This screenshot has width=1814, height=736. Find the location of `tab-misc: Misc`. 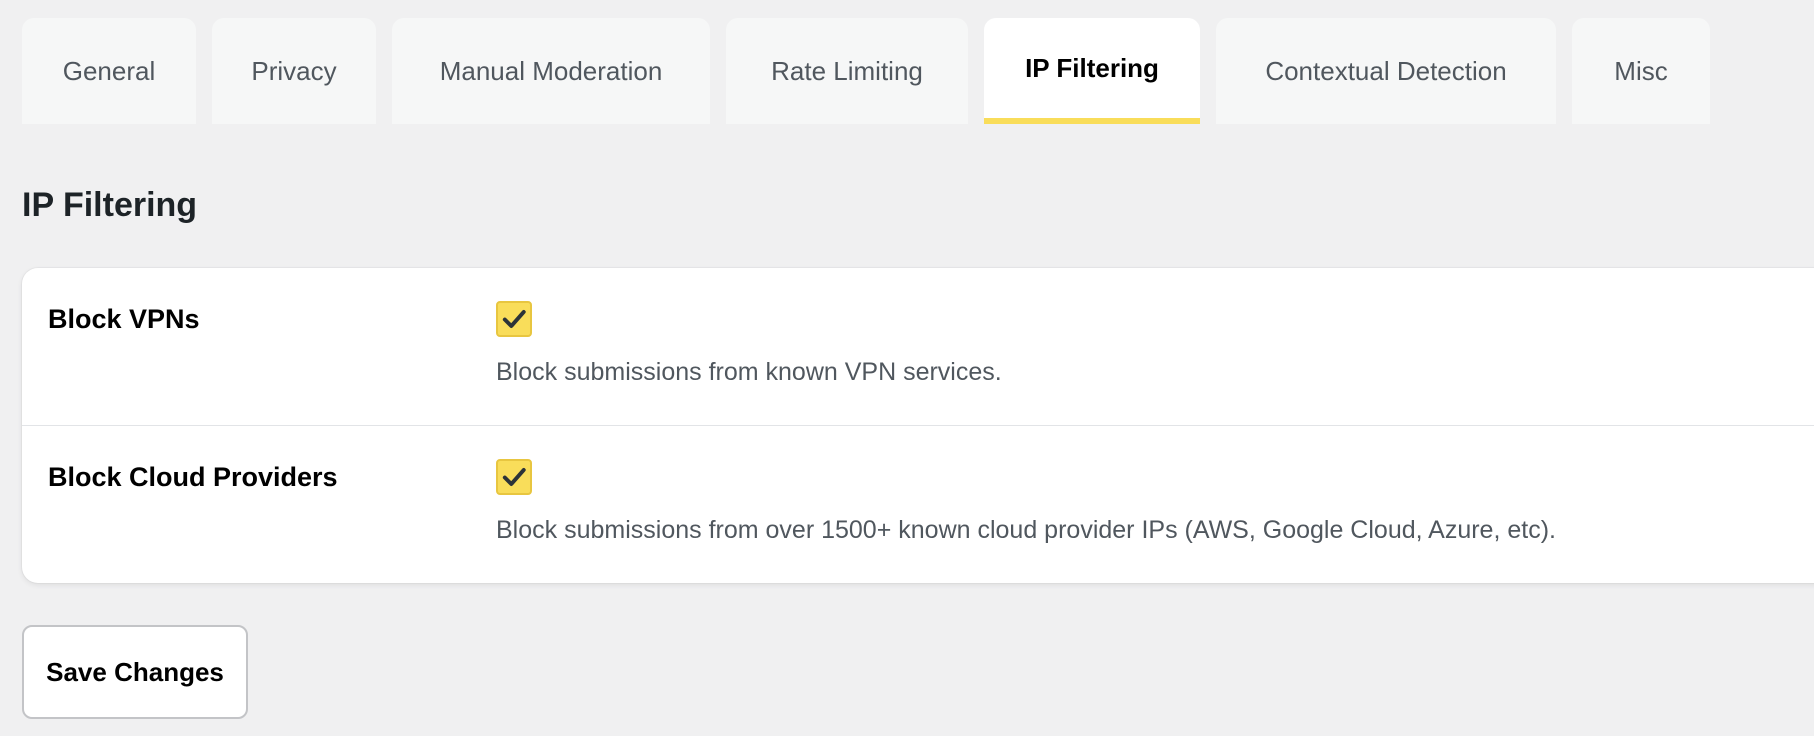

tab-misc: Misc is located at coordinates (1641, 71).